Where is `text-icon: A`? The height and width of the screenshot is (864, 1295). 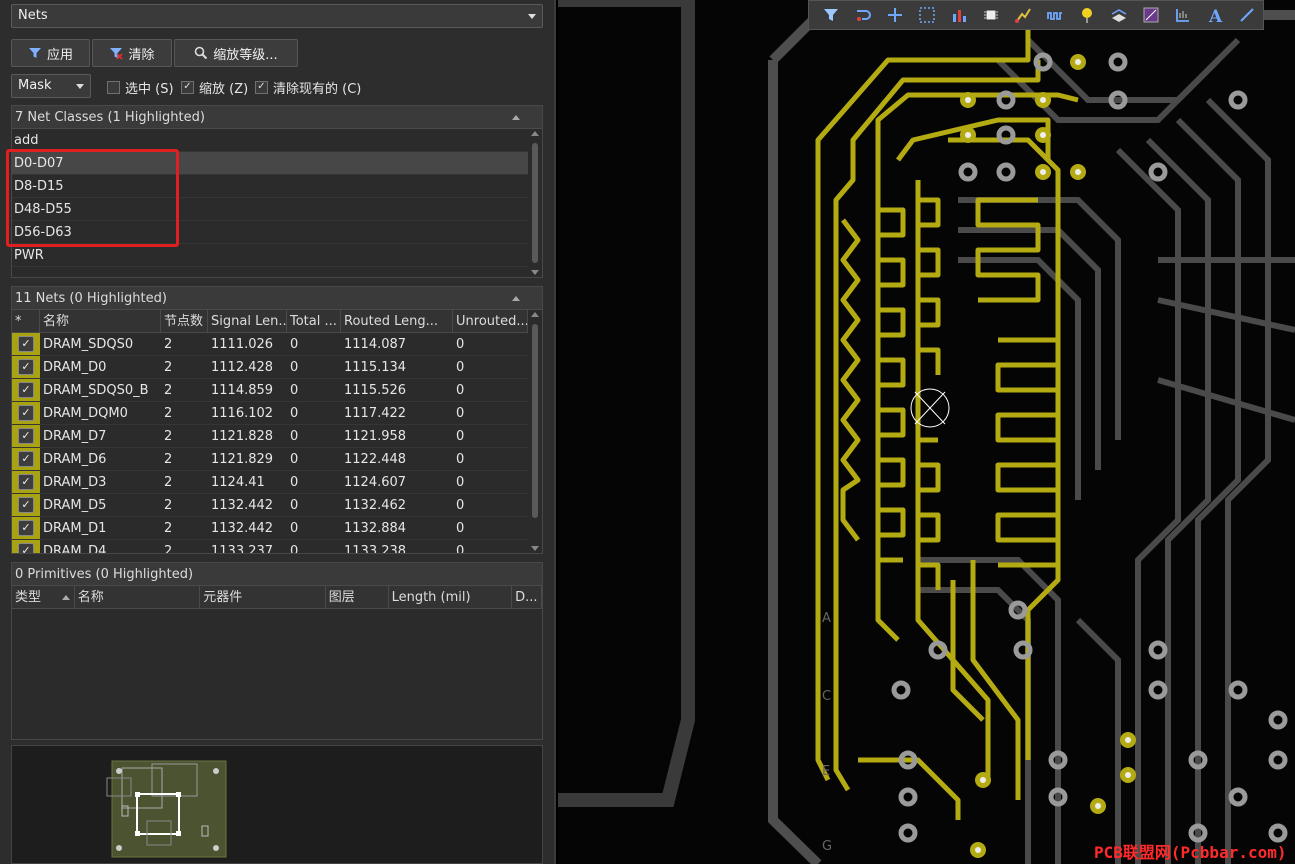 text-icon: A is located at coordinates (1215, 15).